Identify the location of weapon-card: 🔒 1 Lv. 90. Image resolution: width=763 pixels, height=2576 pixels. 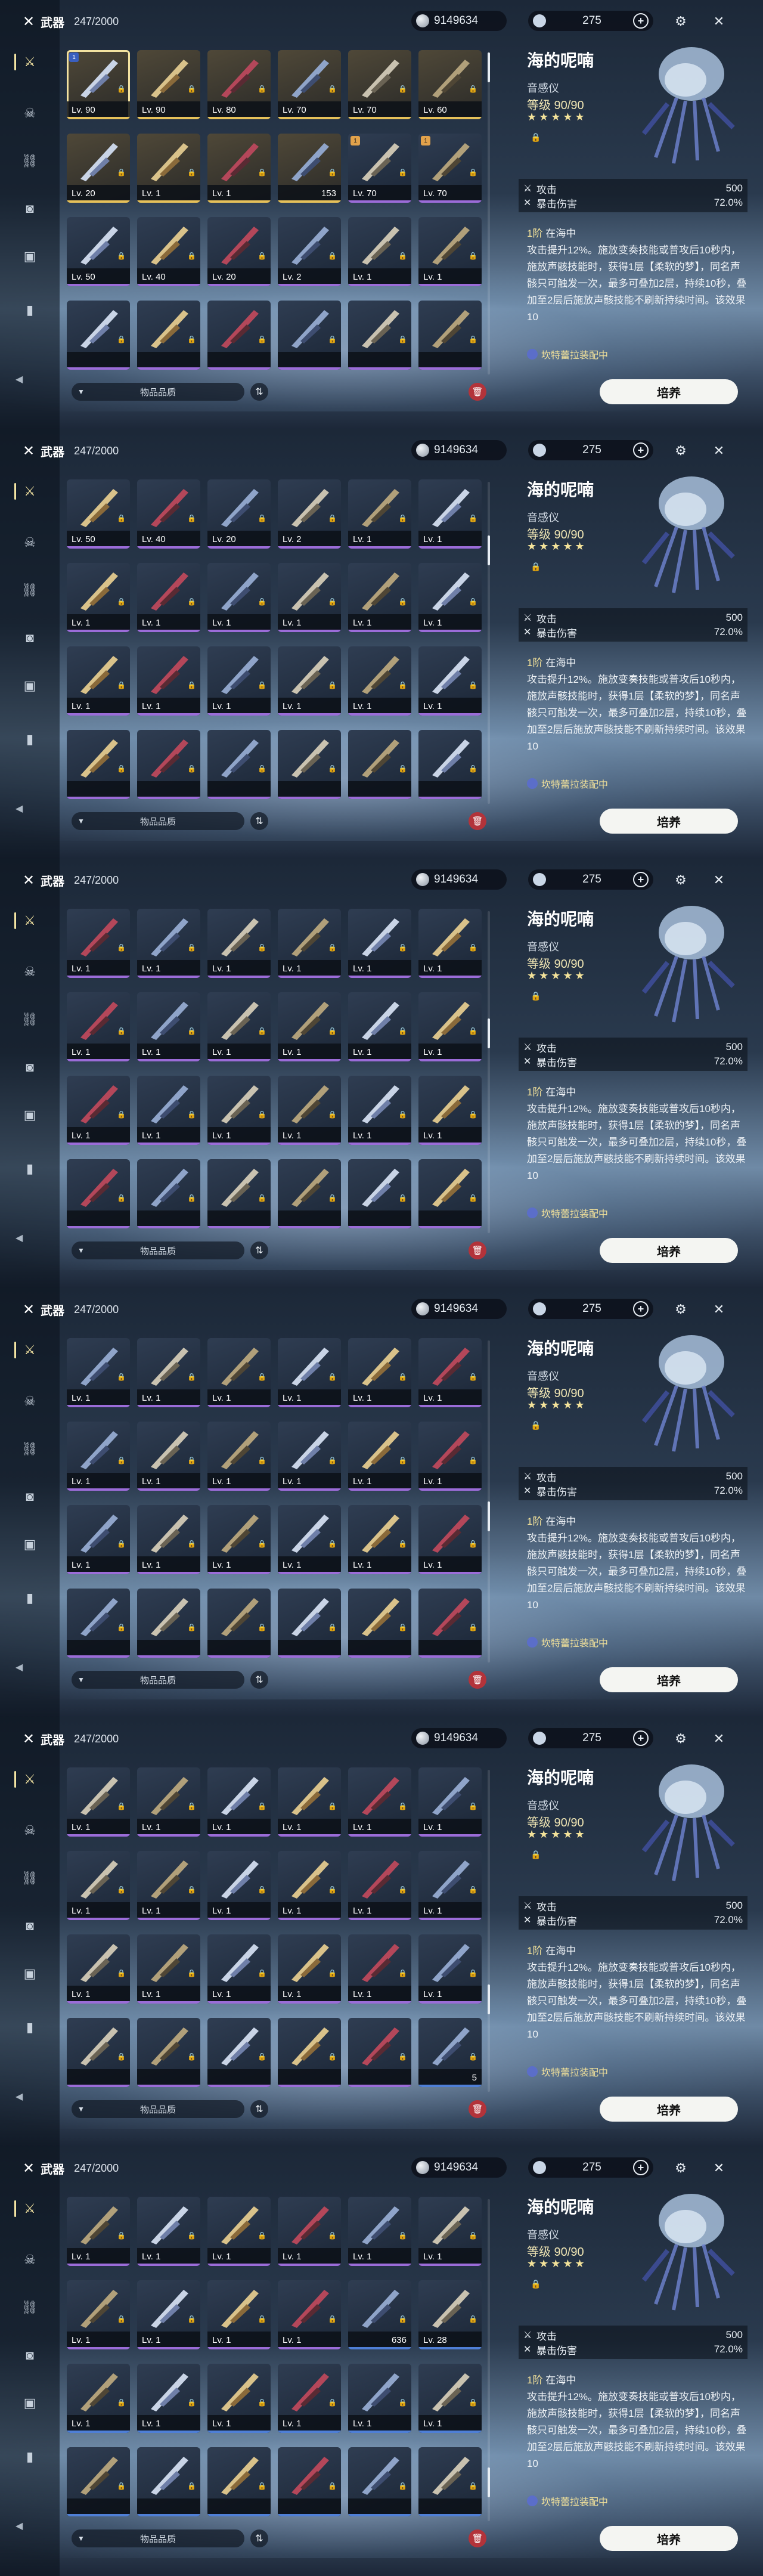
(98, 84).